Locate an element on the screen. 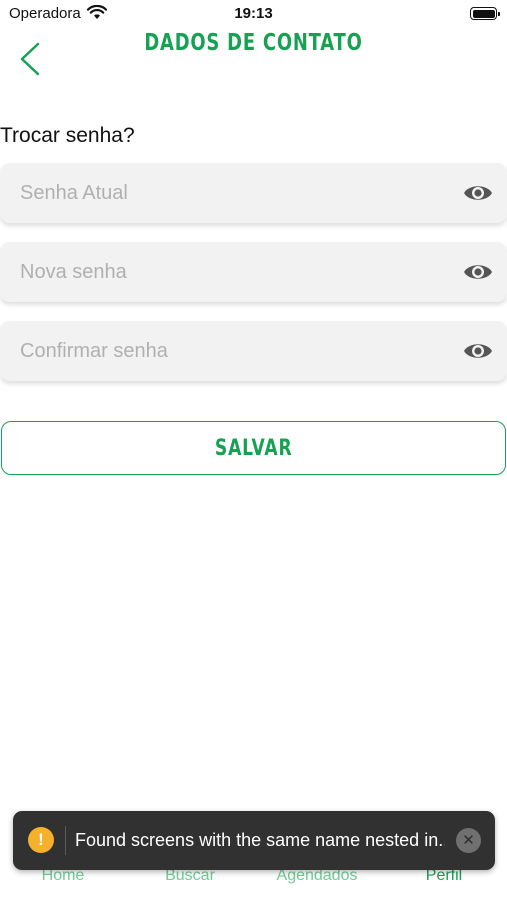  back-button is located at coordinates (31, 59).